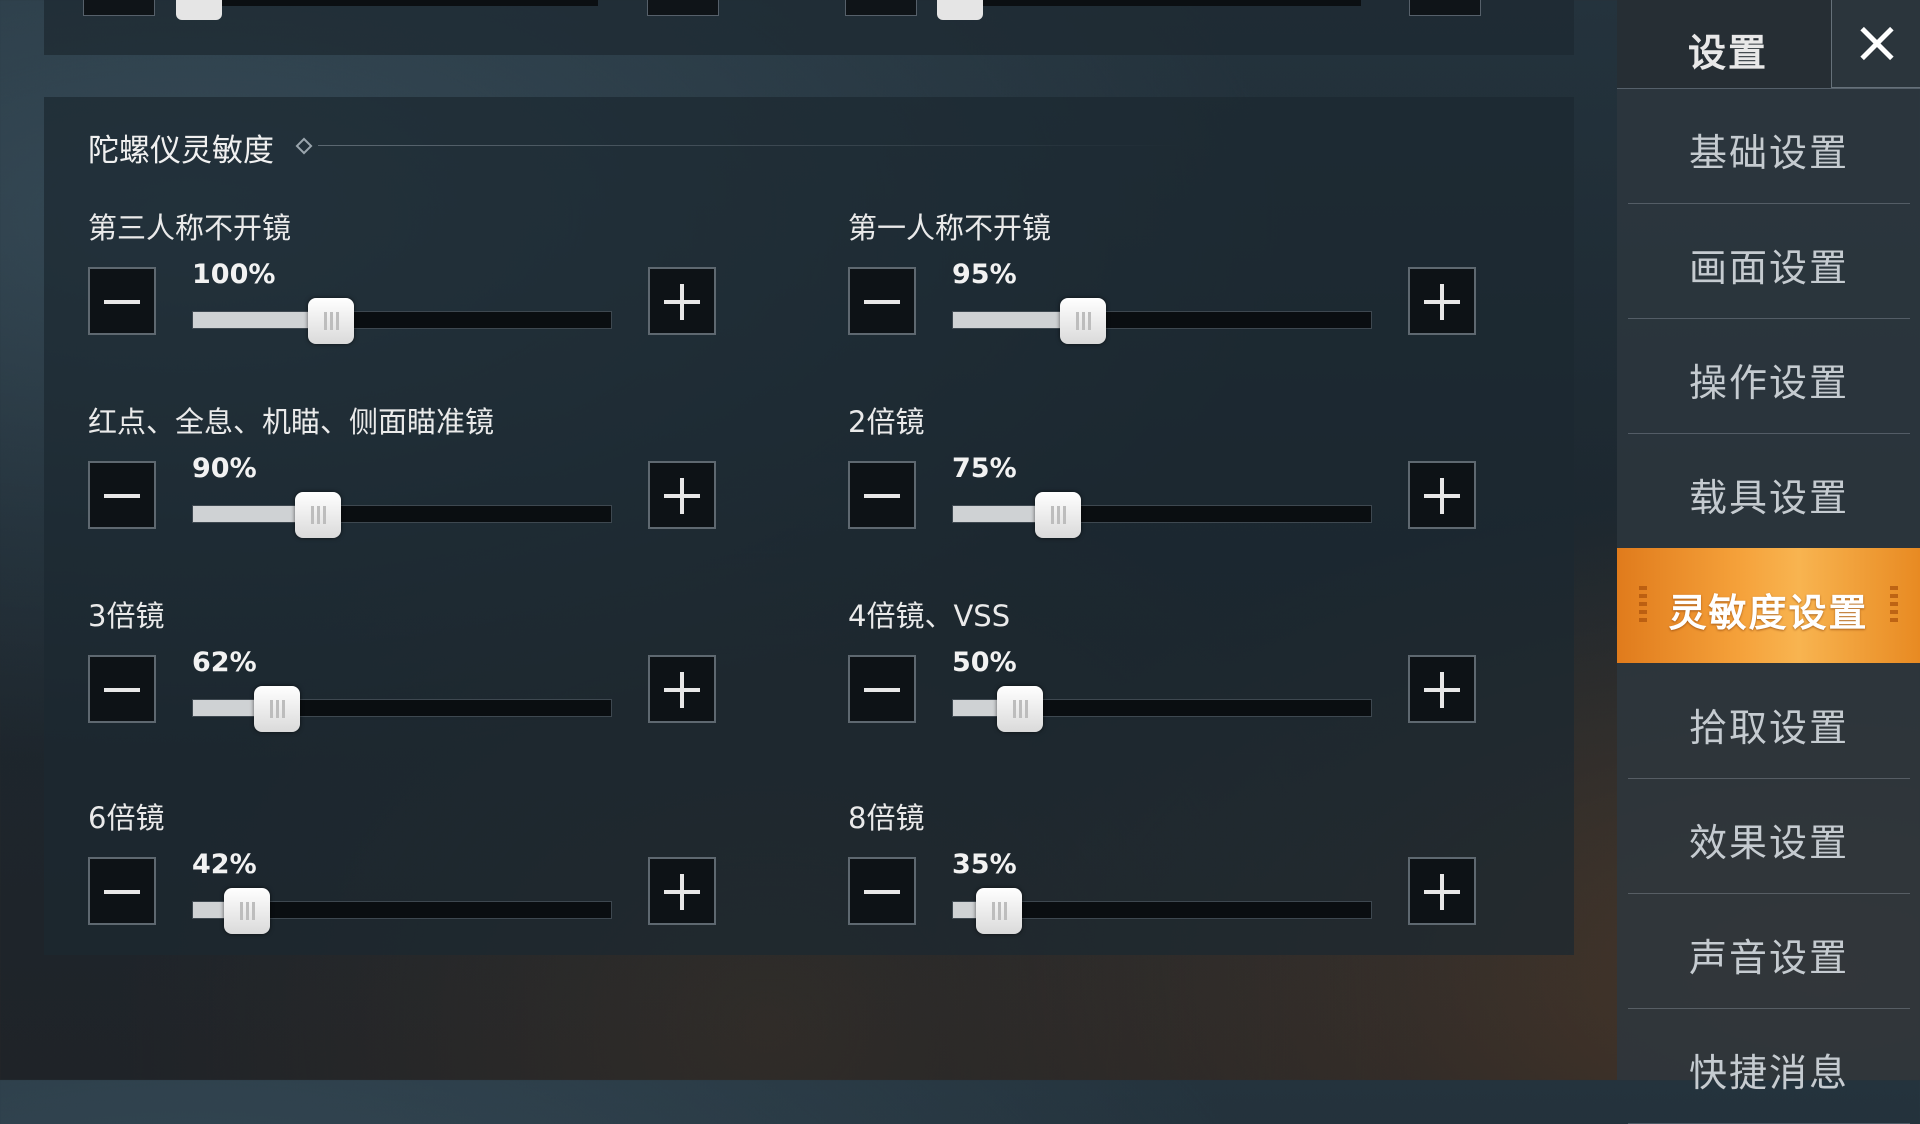 The width and height of the screenshot is (1920, 1124). Describe the element at coordinates (950, 228) in the screenshot. I see `slider-label: 第一人称不开镜` at that location.